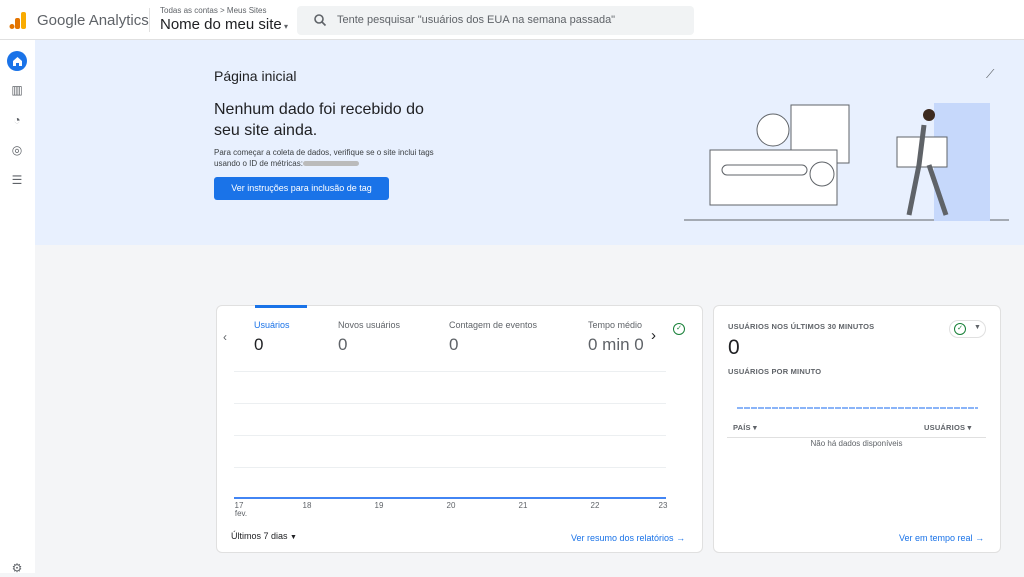 Image resolution: width=1024 pixels, height=577 pixels. Describe the element at coordinates (663, 505) in the screenshot. I see `x-label: 23` at that location.